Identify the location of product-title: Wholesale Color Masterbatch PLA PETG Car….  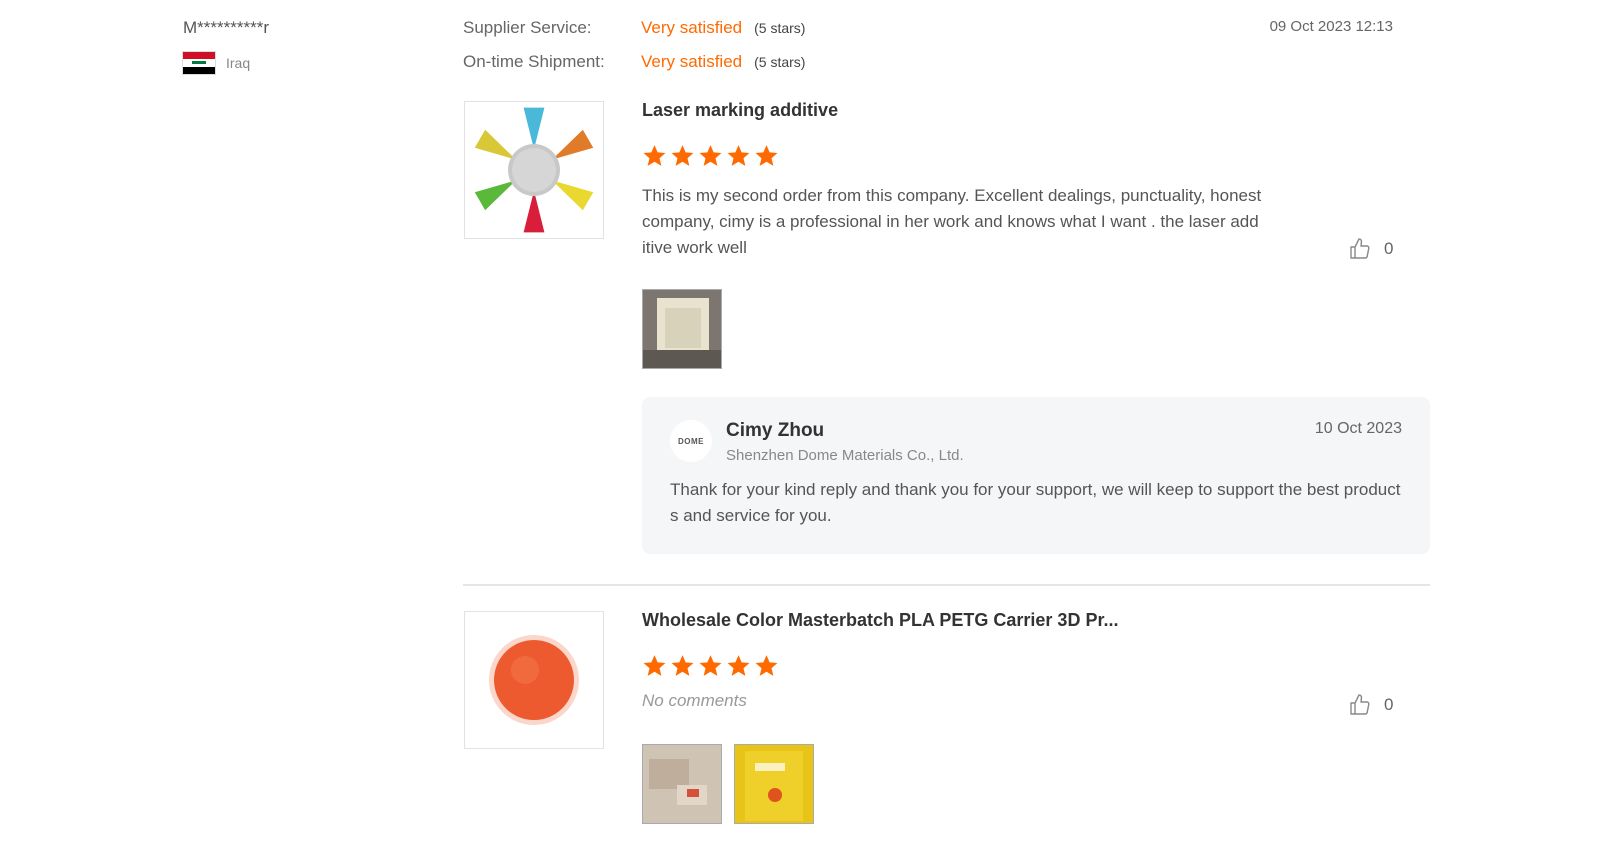
(880, 620).